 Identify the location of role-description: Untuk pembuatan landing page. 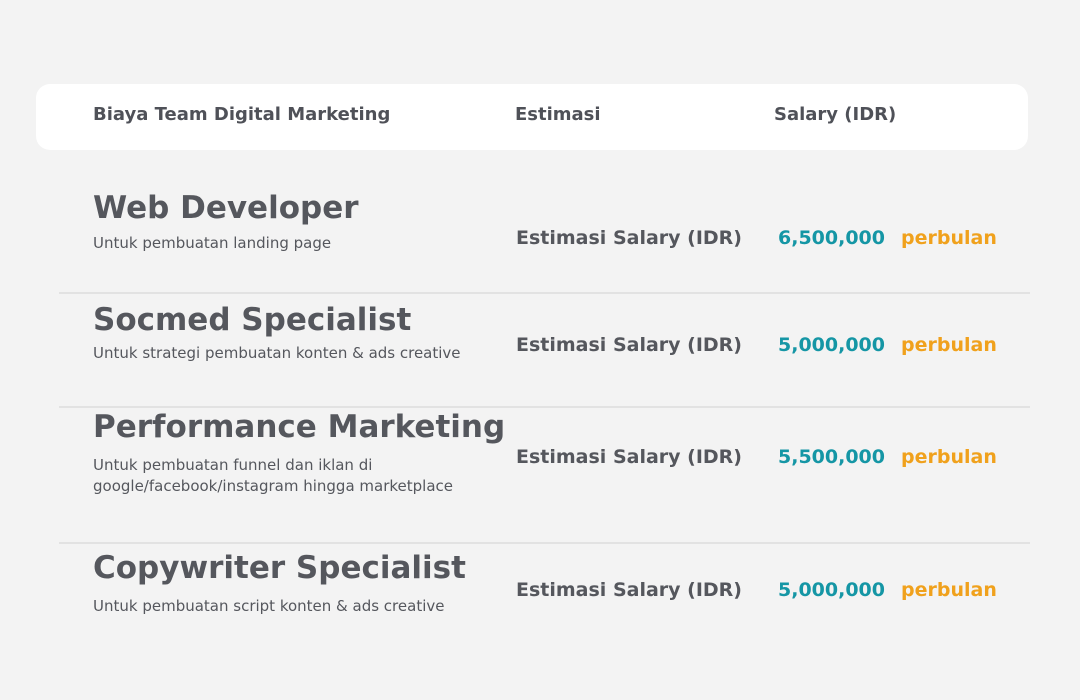
(212, 243).